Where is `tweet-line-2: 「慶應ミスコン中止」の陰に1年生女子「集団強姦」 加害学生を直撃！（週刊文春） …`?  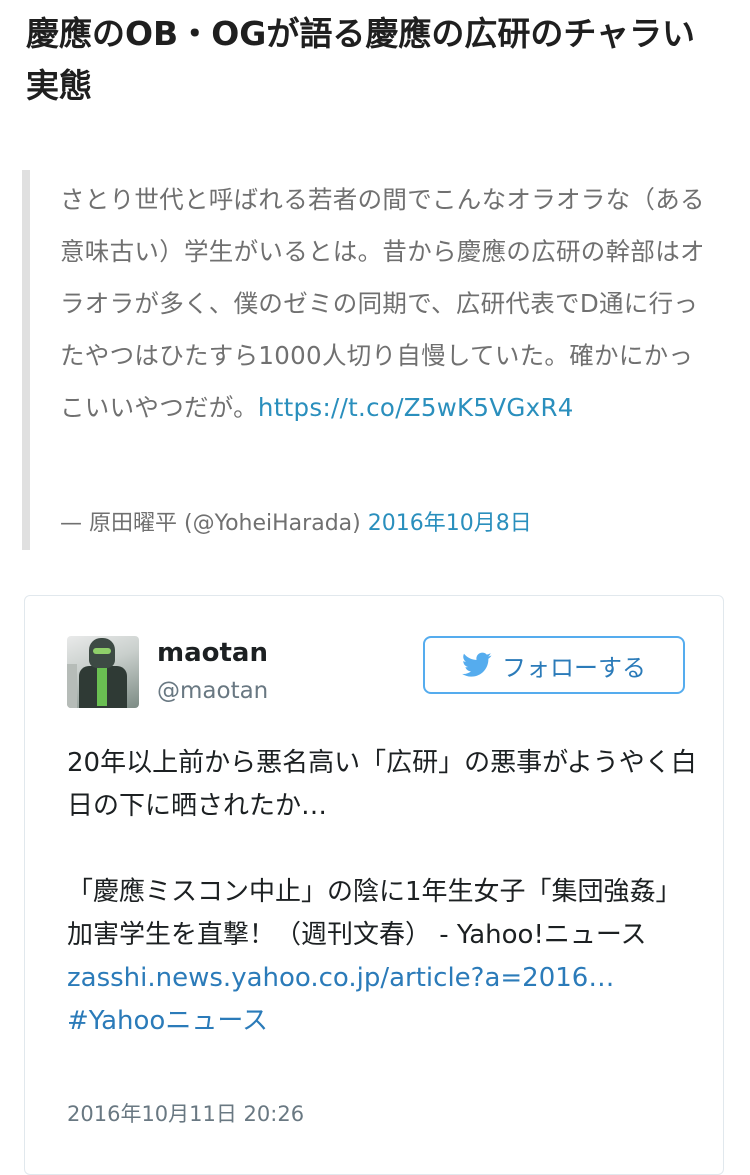 tweet-line-2: 「慶應ミスコン中止」の陰に1年生女子「集団強姦」 加害学生を直撃！（週刊文春） … is located at coordinates (381, 913).